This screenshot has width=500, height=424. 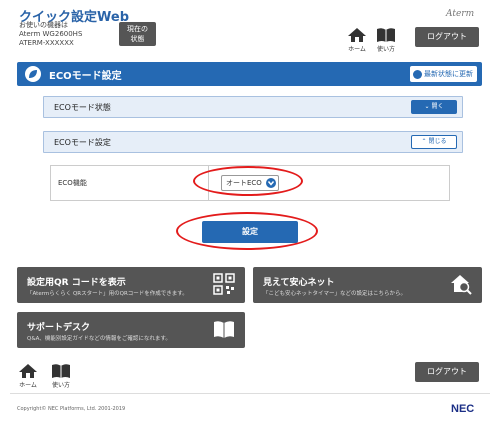 What do you see at coordinates (60, 385) in the screenshot?
I see `footer-help-label: 使い方` at bounding box center [60, 385].